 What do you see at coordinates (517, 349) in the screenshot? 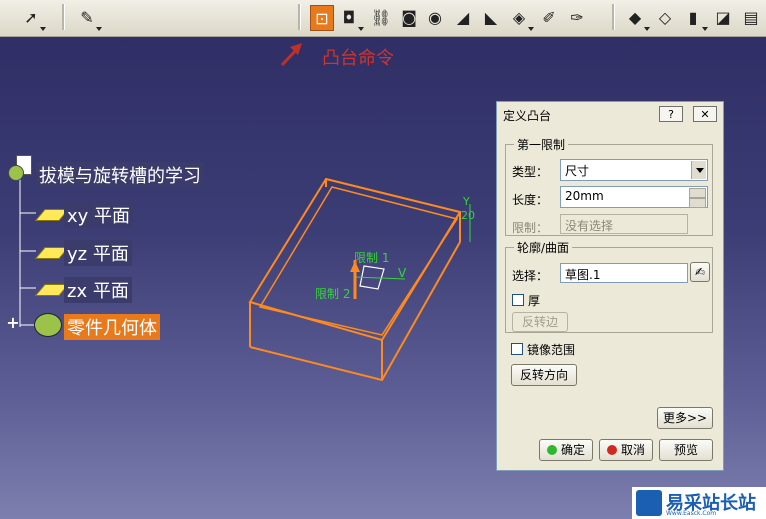
I see `mirrored-extent-checkbox` at bounding box center [517, 349].